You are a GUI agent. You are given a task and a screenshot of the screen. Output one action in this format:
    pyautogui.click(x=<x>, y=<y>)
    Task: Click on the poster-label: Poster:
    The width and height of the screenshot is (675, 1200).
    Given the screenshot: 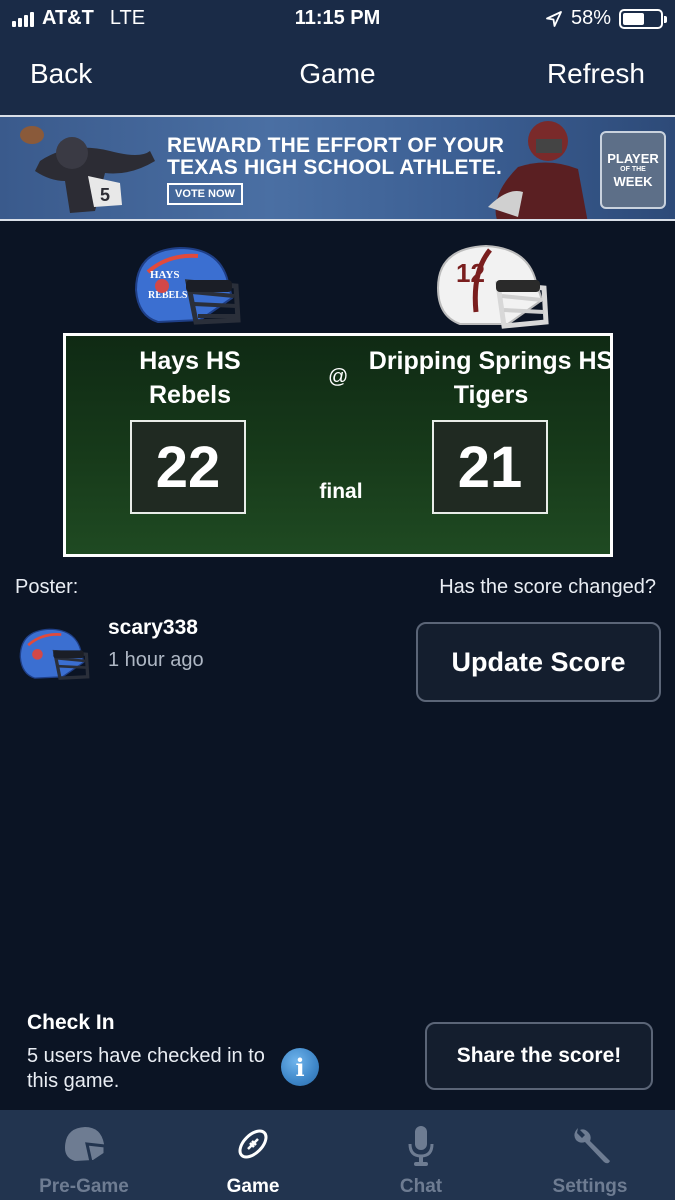 What is the action you would take?
    pyautogui.click(x=47, y=587)
    